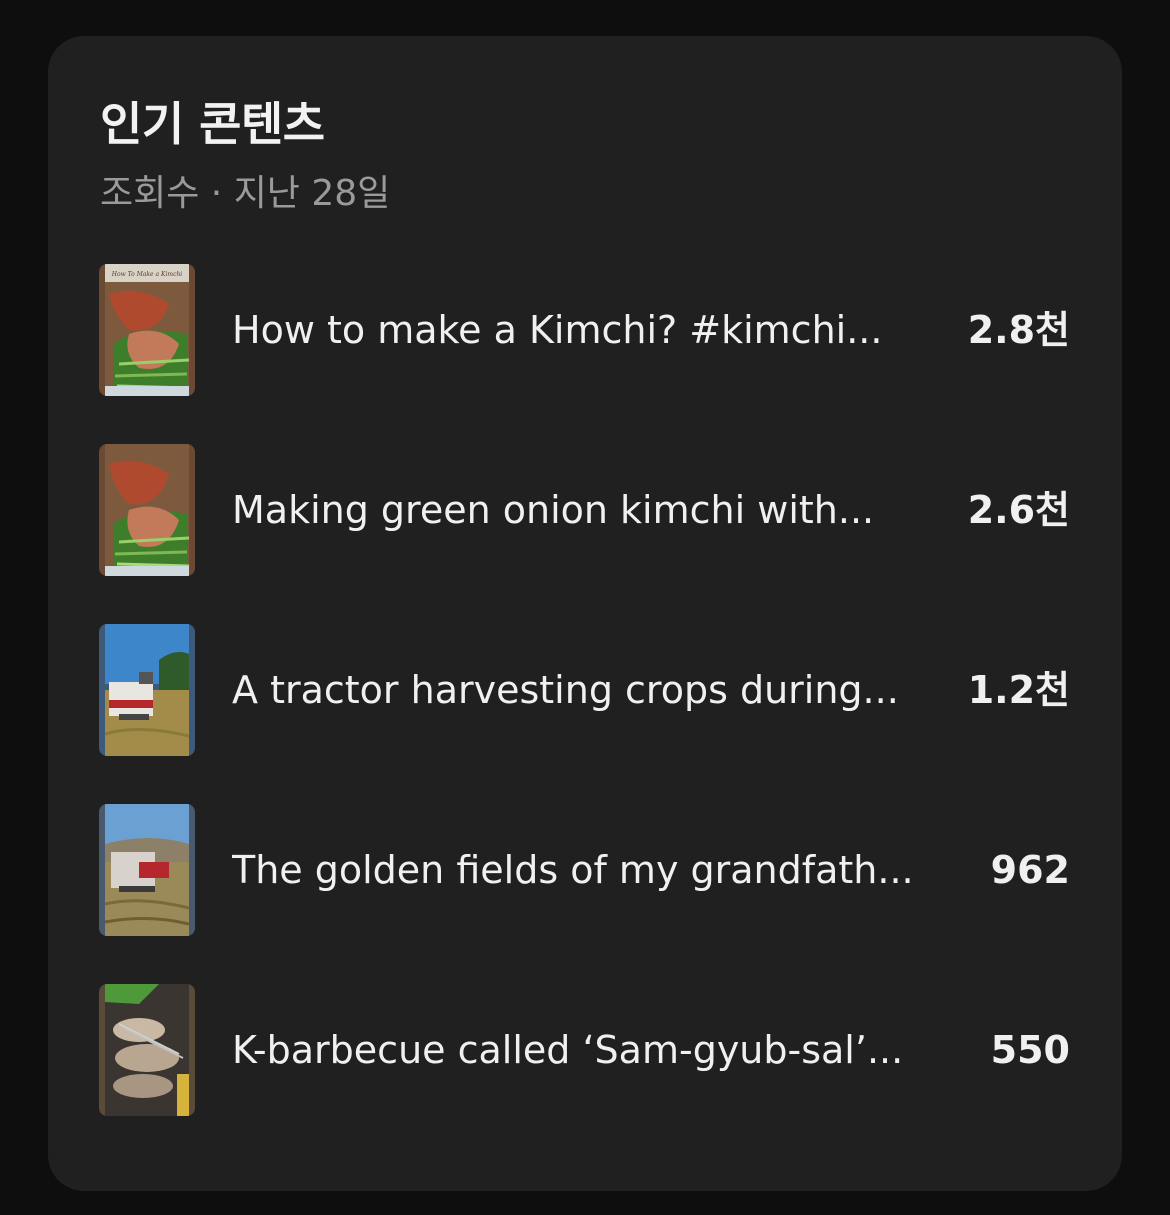 This screenshot has height=1215, width=1170. What do you see at coordinates (147, 690) in the screenshot?
I see `tractor-thumbnail` at bounding box center [147, 690].